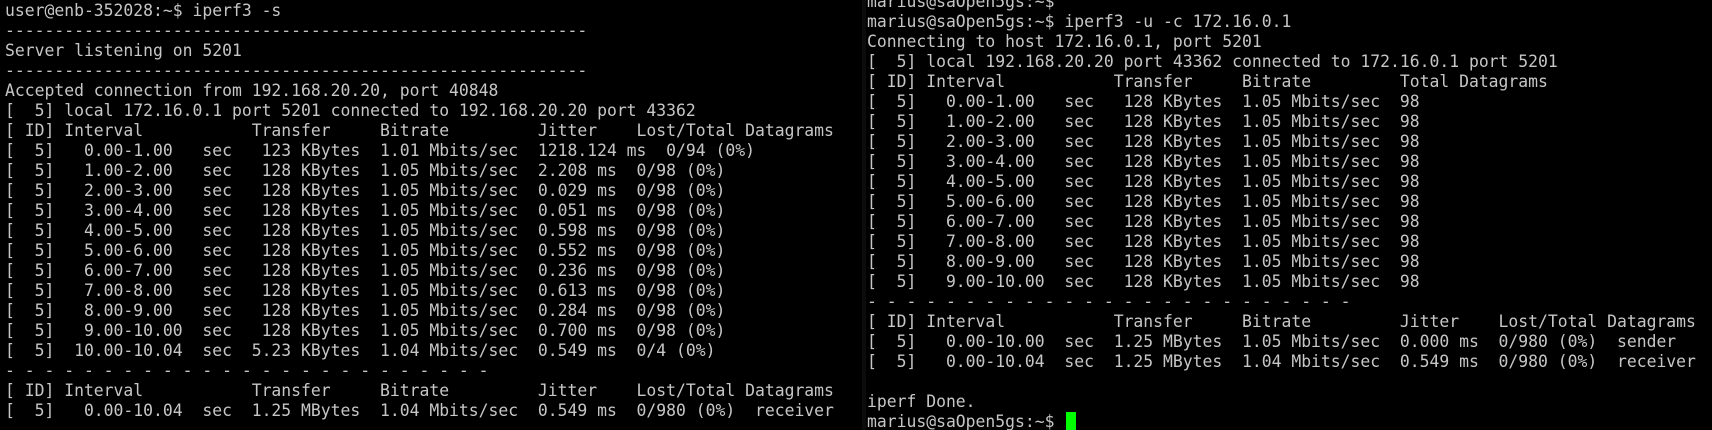 This screenshot has width=1712, height=430. Describe the element at coordinates (961, 5) in the screenshot. I see `terminal-line: marius@saOpen5gs:~$` at that location.